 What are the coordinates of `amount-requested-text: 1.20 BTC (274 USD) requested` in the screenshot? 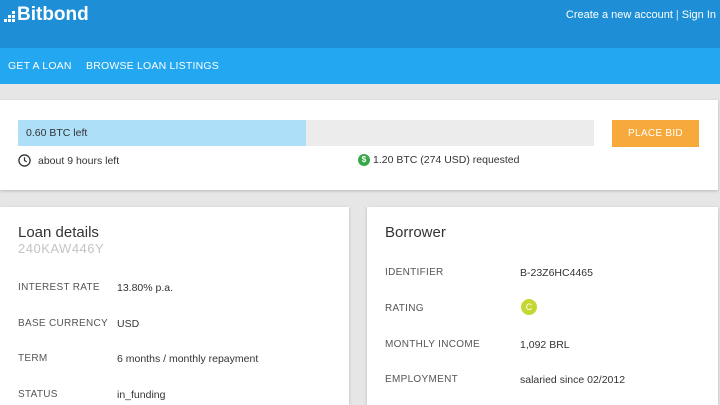 It's located at (446, 160).